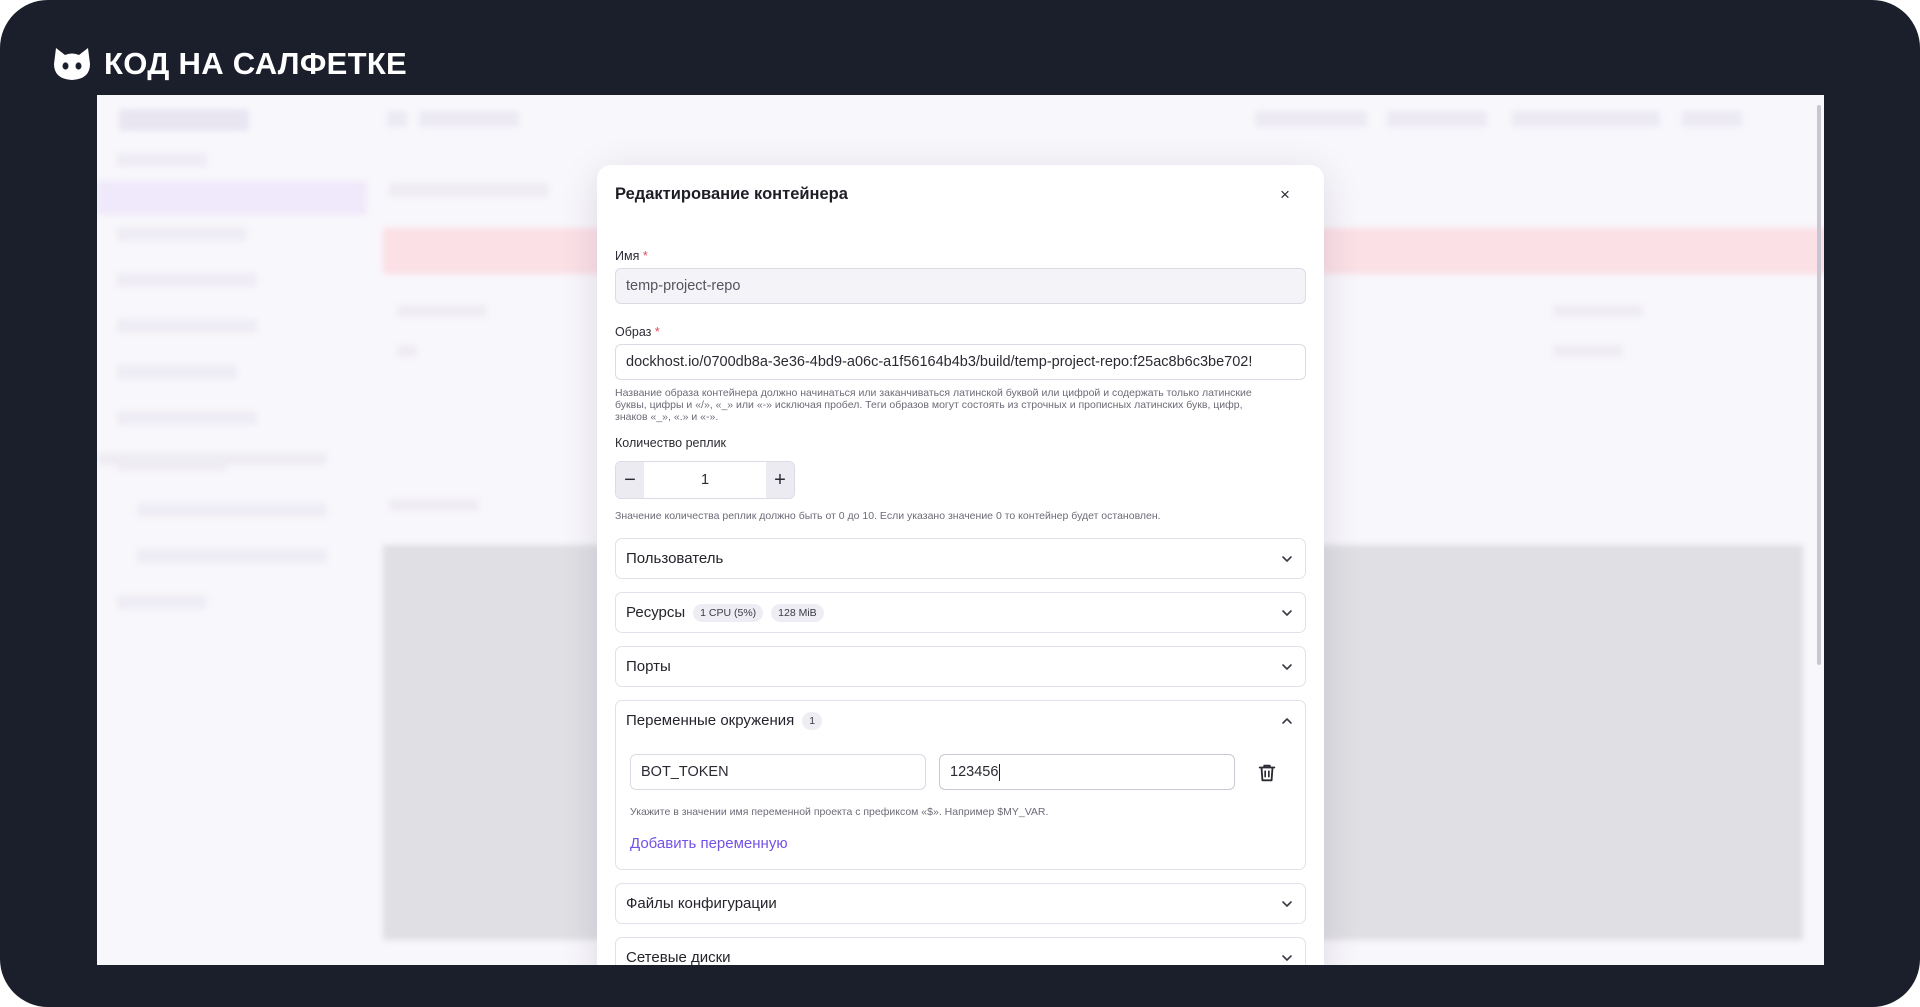 The image size is (1920, 1007). Describe the element at coordinates (648, 666) in the screenshot. I see `section-title: Порты` at that location.